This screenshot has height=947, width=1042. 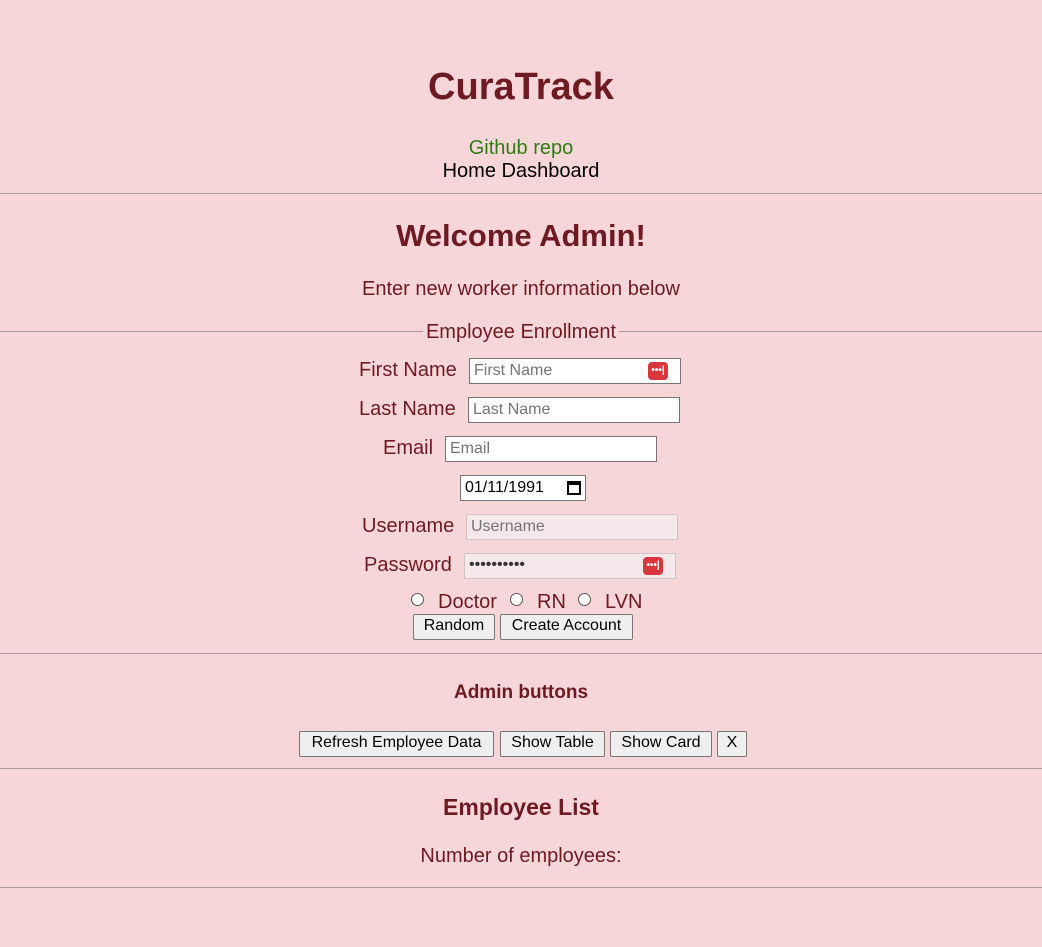 What do you see at coordinates (512, 409) in the screenshot?
I see `last-name-placeholder: Last Name` at bounding box center [512, 409].